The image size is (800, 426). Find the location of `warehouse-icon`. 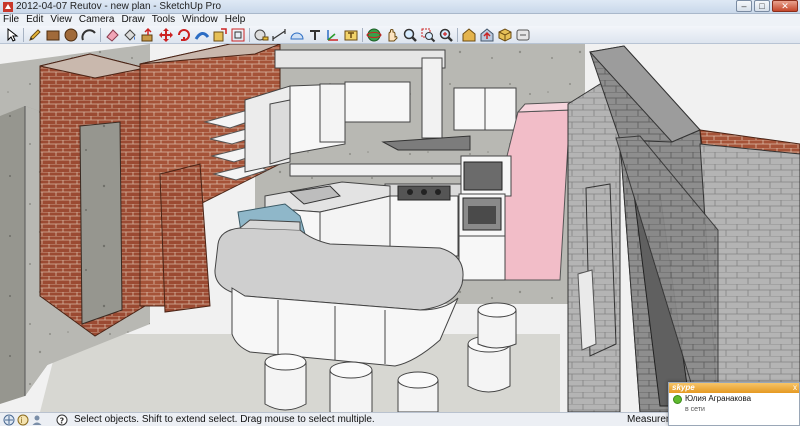

warehouse-icon is located at coordinates (469, 35).